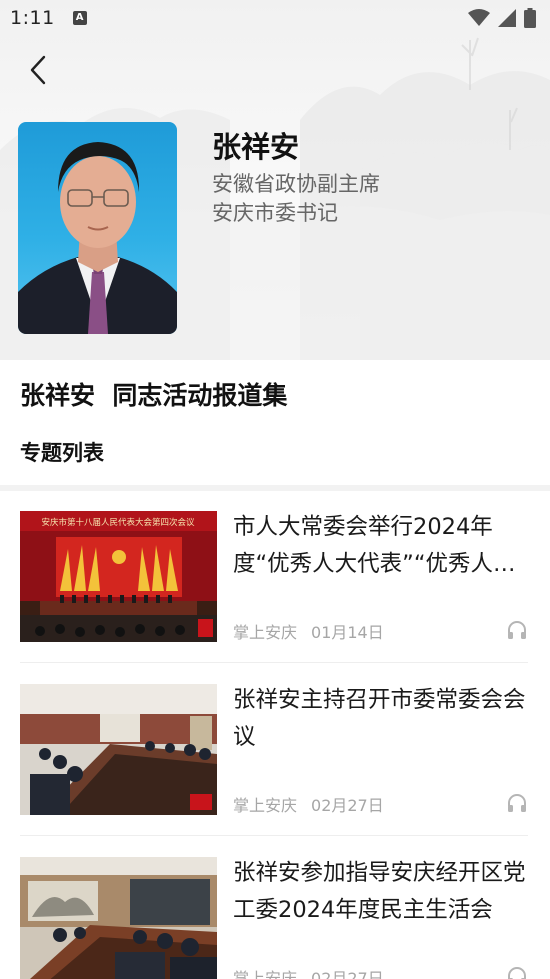  What do you see at coordinates (154, 395) in the screenshot?
I see `collection-title: 张祥安 同志活动报道集` at bounding box center [154, 395].